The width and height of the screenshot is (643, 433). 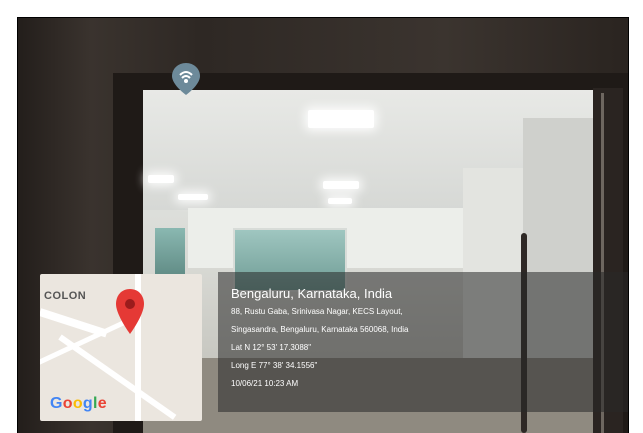 I want to click on latitude: Lat N 12° 53' 17.3088", so click(x=271, y=347).